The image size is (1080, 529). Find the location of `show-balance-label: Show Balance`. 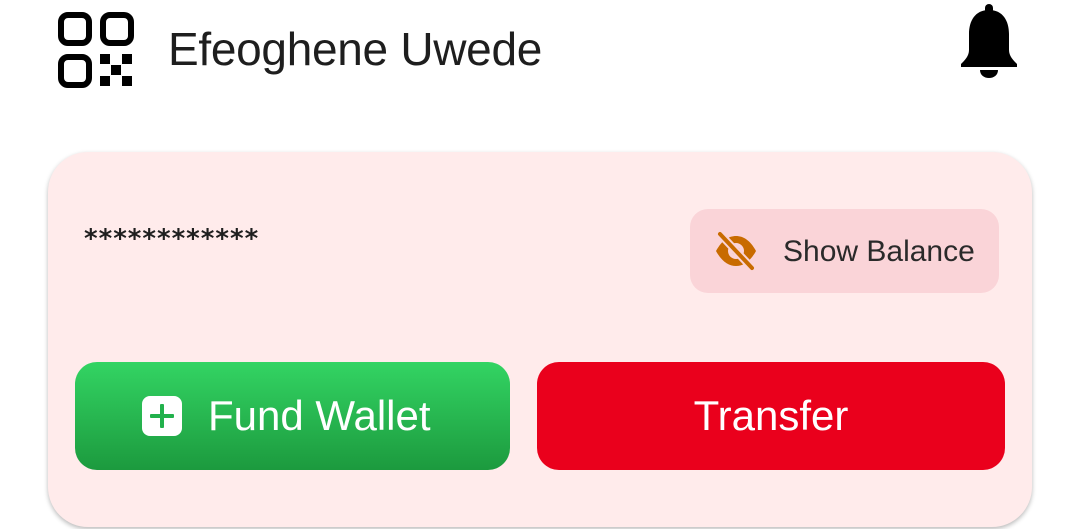

show-balance-label: Show Balance is located at coordinates (879, 251).